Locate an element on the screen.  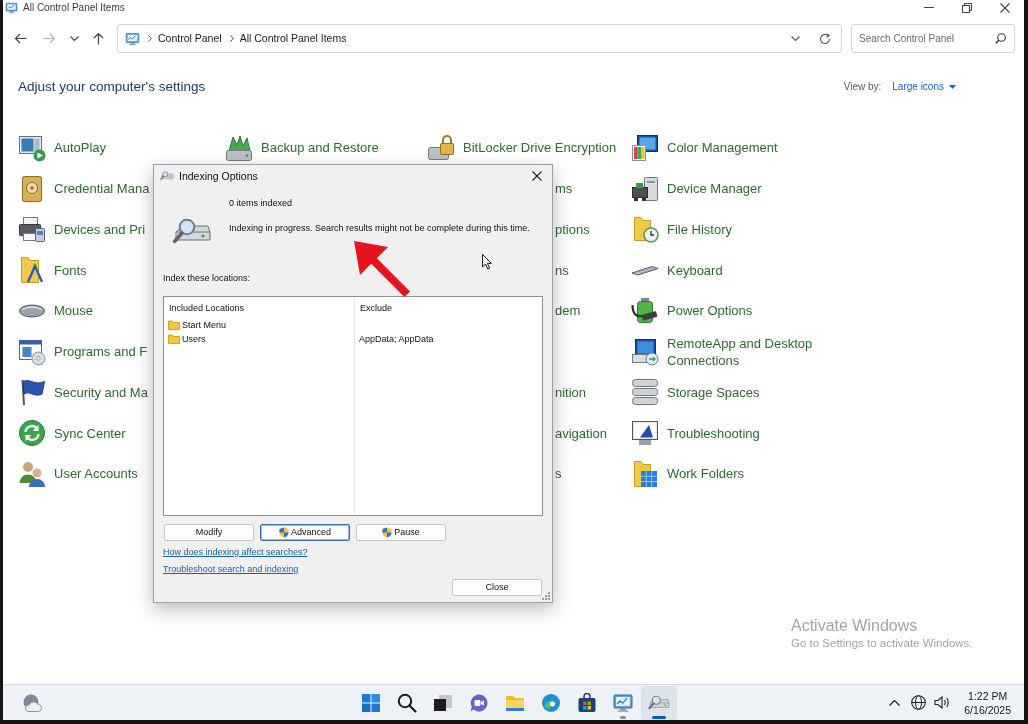
indexing-message: Indexing in progress. Search results might not be complete during this time. is located at coordinates (380, 228).